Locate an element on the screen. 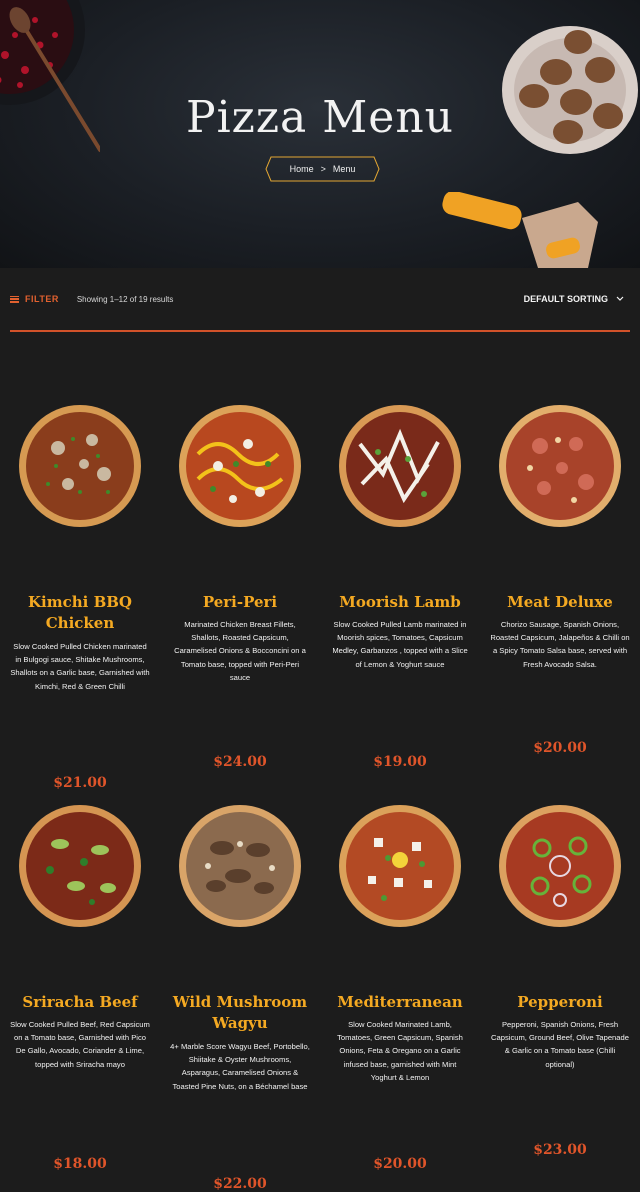  results-count: Showing 1–12 of 19 results is located at coordinates (125, 299).